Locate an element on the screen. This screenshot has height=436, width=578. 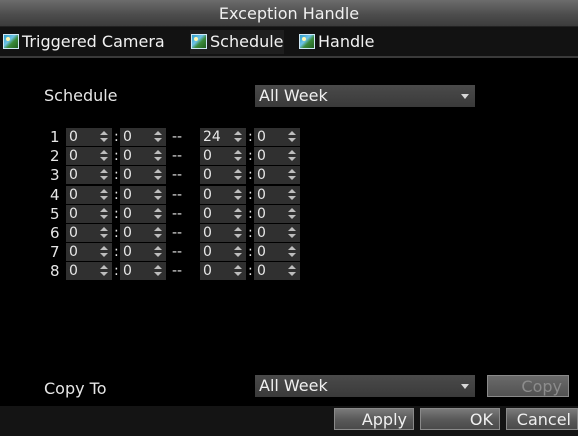
time-period-row: 7 0:0 -- 0:0 is located at coordinates (180, 252).